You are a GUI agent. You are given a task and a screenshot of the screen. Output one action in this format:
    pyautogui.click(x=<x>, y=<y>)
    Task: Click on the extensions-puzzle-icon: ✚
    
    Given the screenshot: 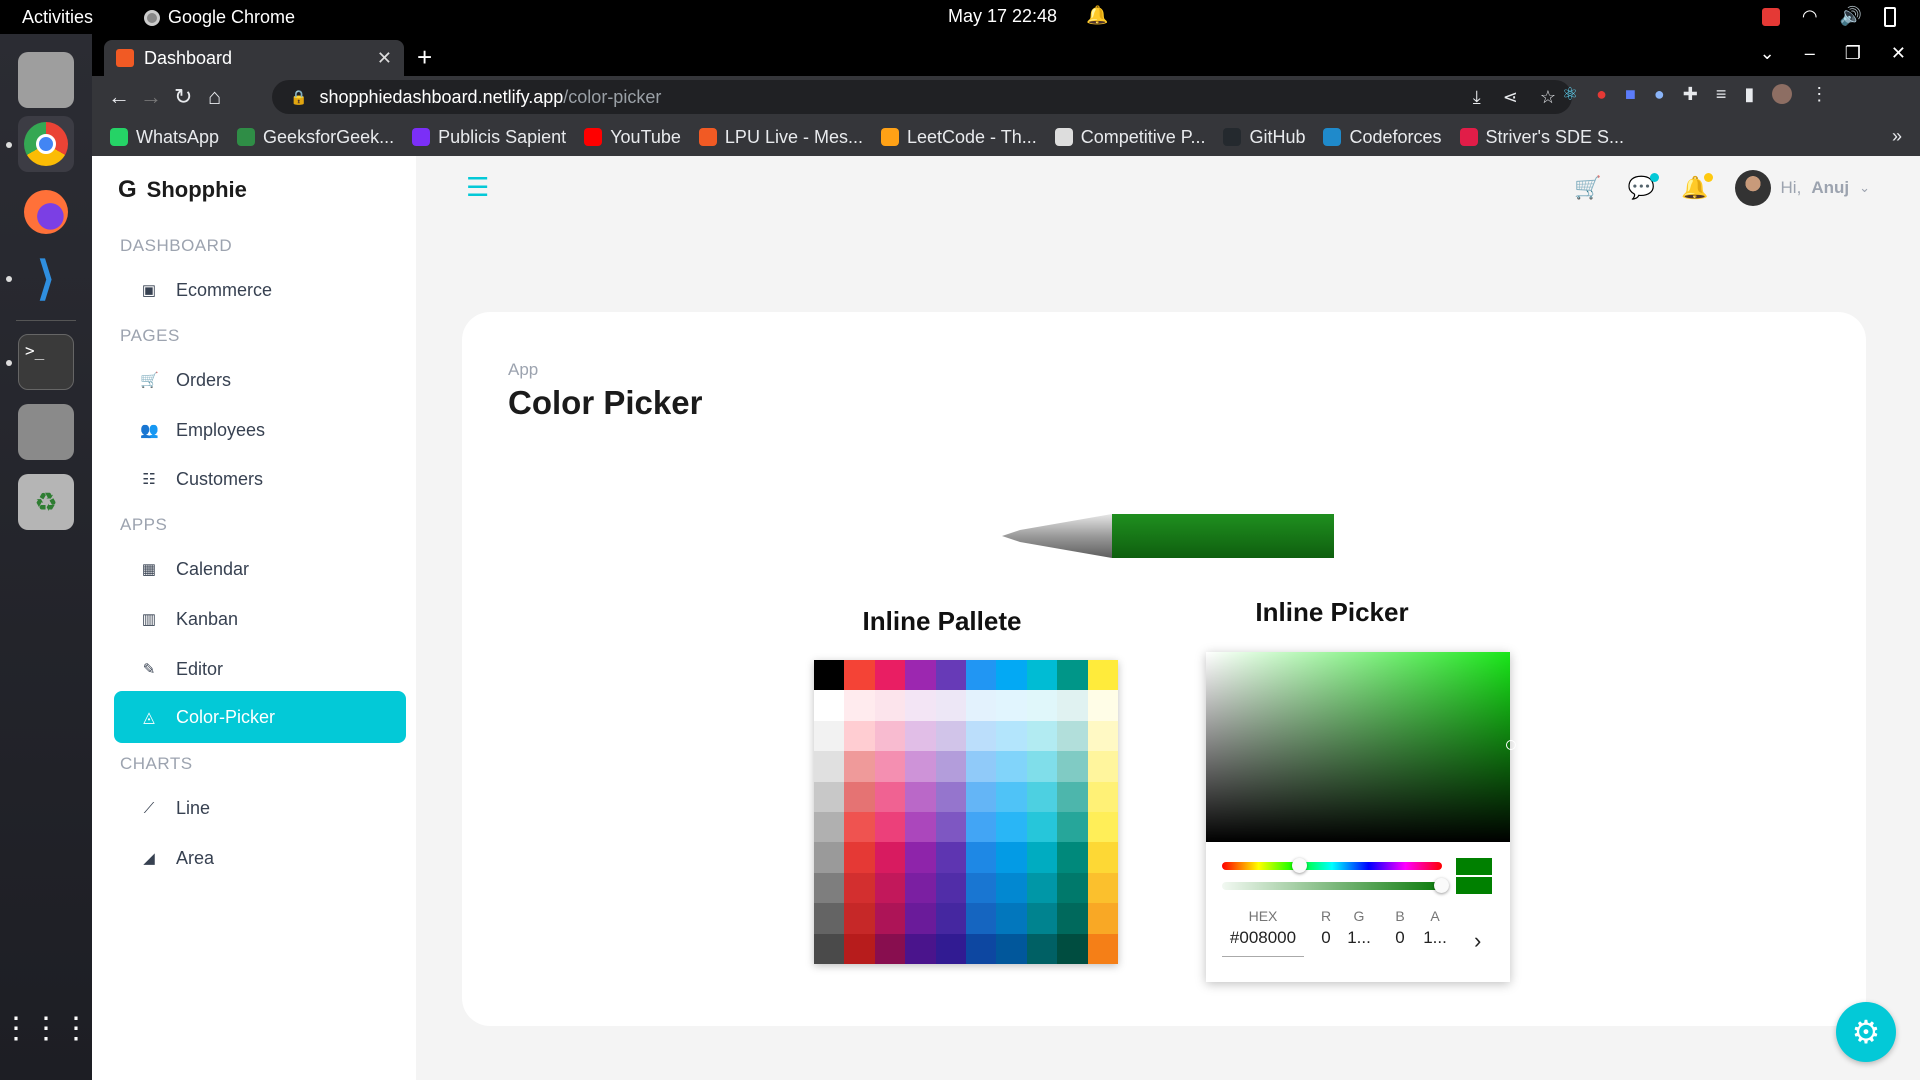 What is the action you would take?
    pyautogui.click(x=1690, y=94)
    